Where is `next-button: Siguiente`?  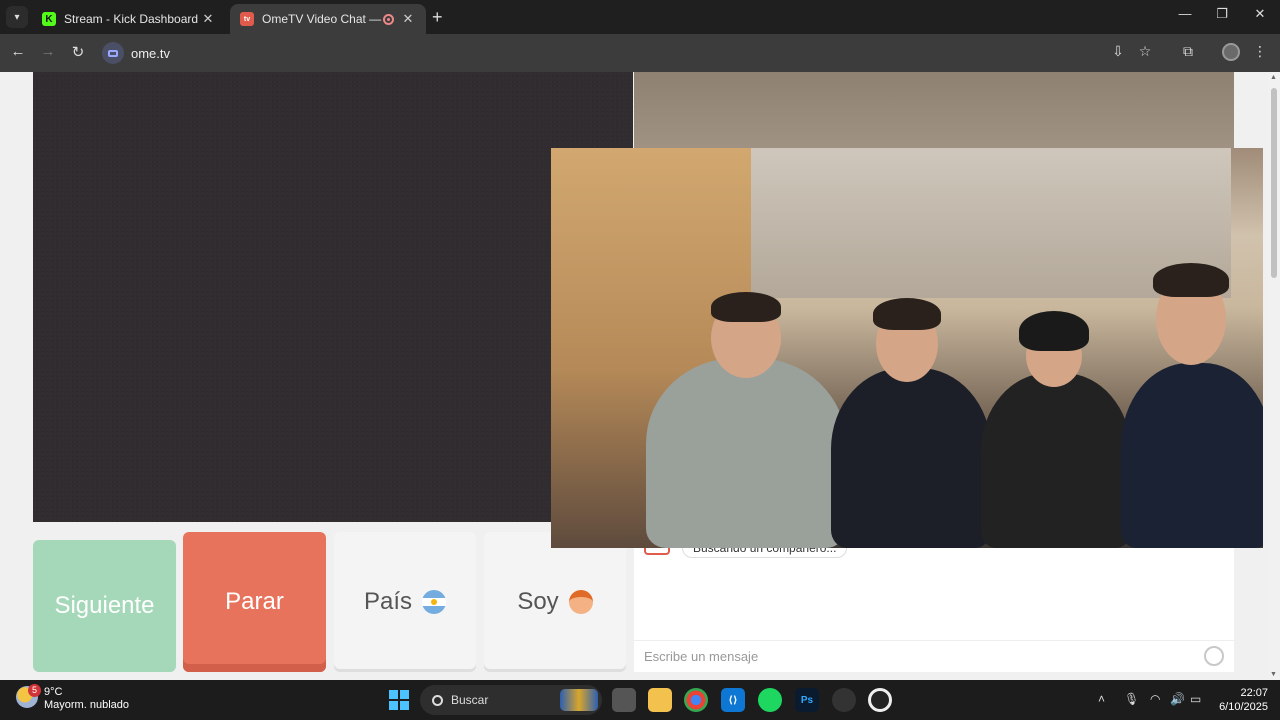 next-button: Siguiente is located at coordinates (104, 606).